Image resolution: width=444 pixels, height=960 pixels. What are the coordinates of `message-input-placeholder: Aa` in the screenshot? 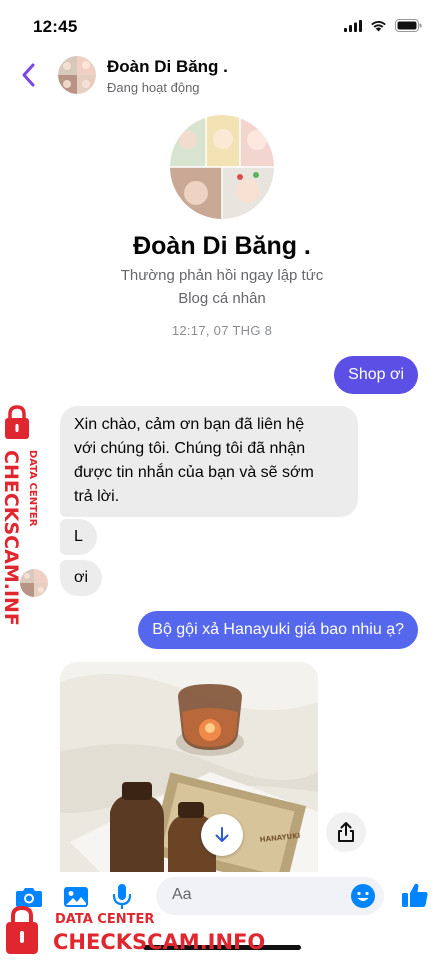 It's located at (182, 894).